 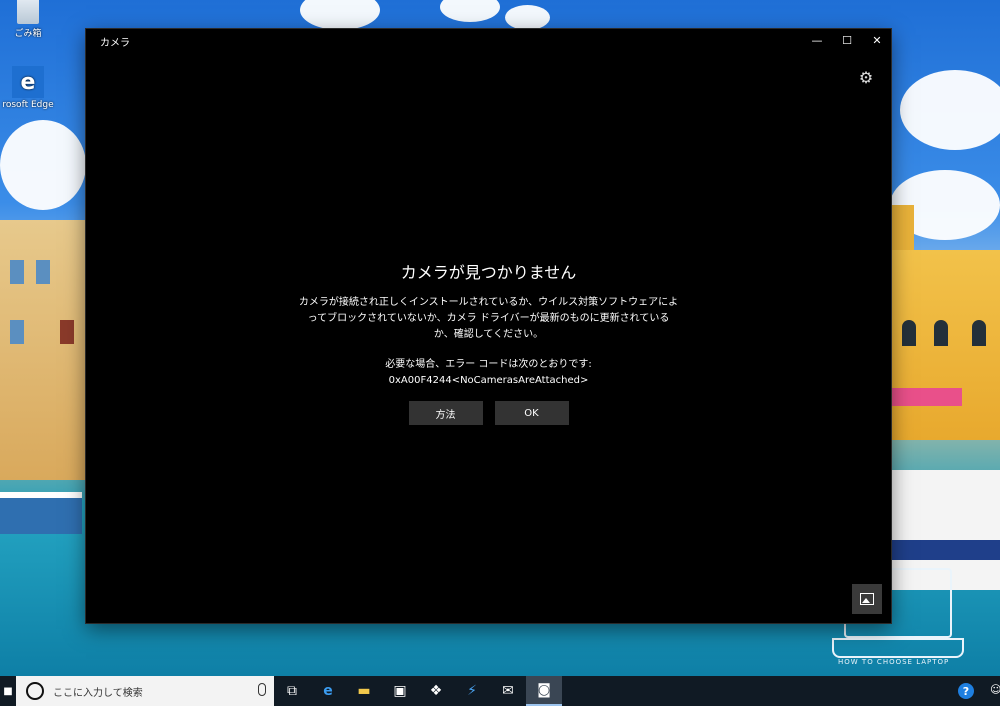 What do you see at coordinates (28, 105) in the screenshot?
I see `edge-label: rosoft Edge` at bounding box center [28, 105].